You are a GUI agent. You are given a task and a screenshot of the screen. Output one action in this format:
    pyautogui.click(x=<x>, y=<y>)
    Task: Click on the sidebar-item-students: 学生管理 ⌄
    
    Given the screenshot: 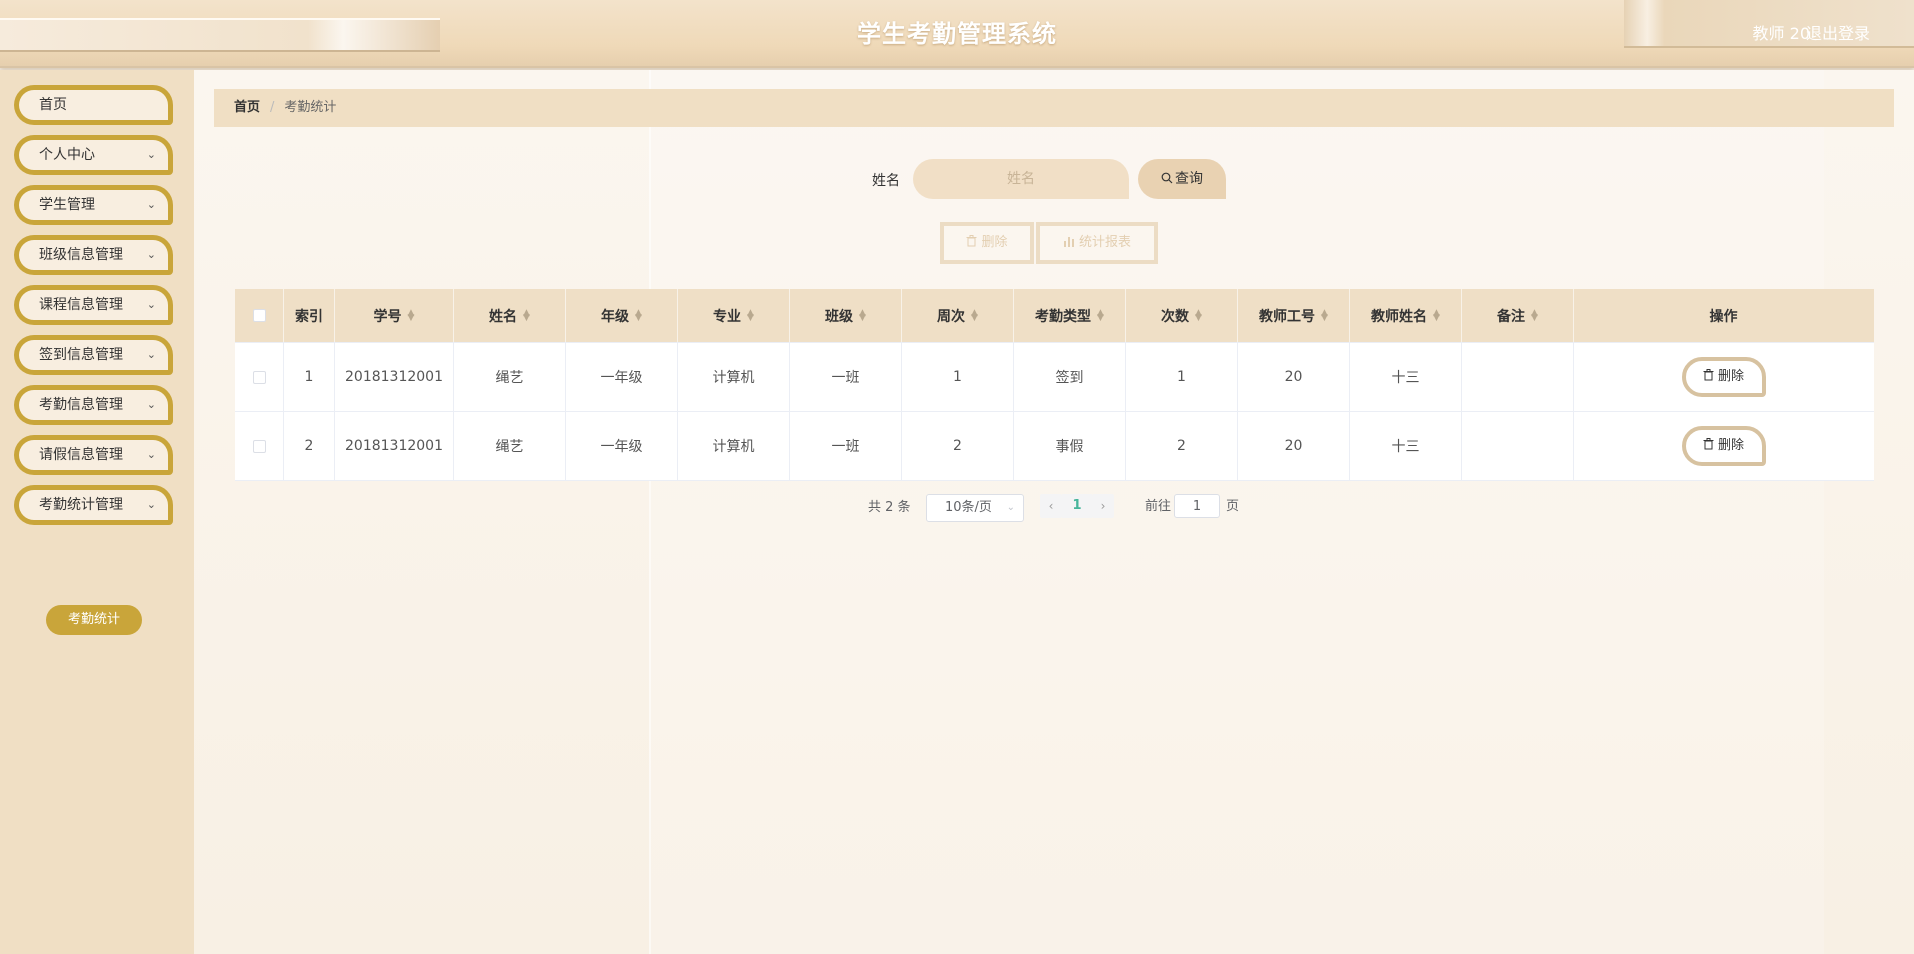 What is the action you would take?
    pyautogui.click(x=93, y=205)
    